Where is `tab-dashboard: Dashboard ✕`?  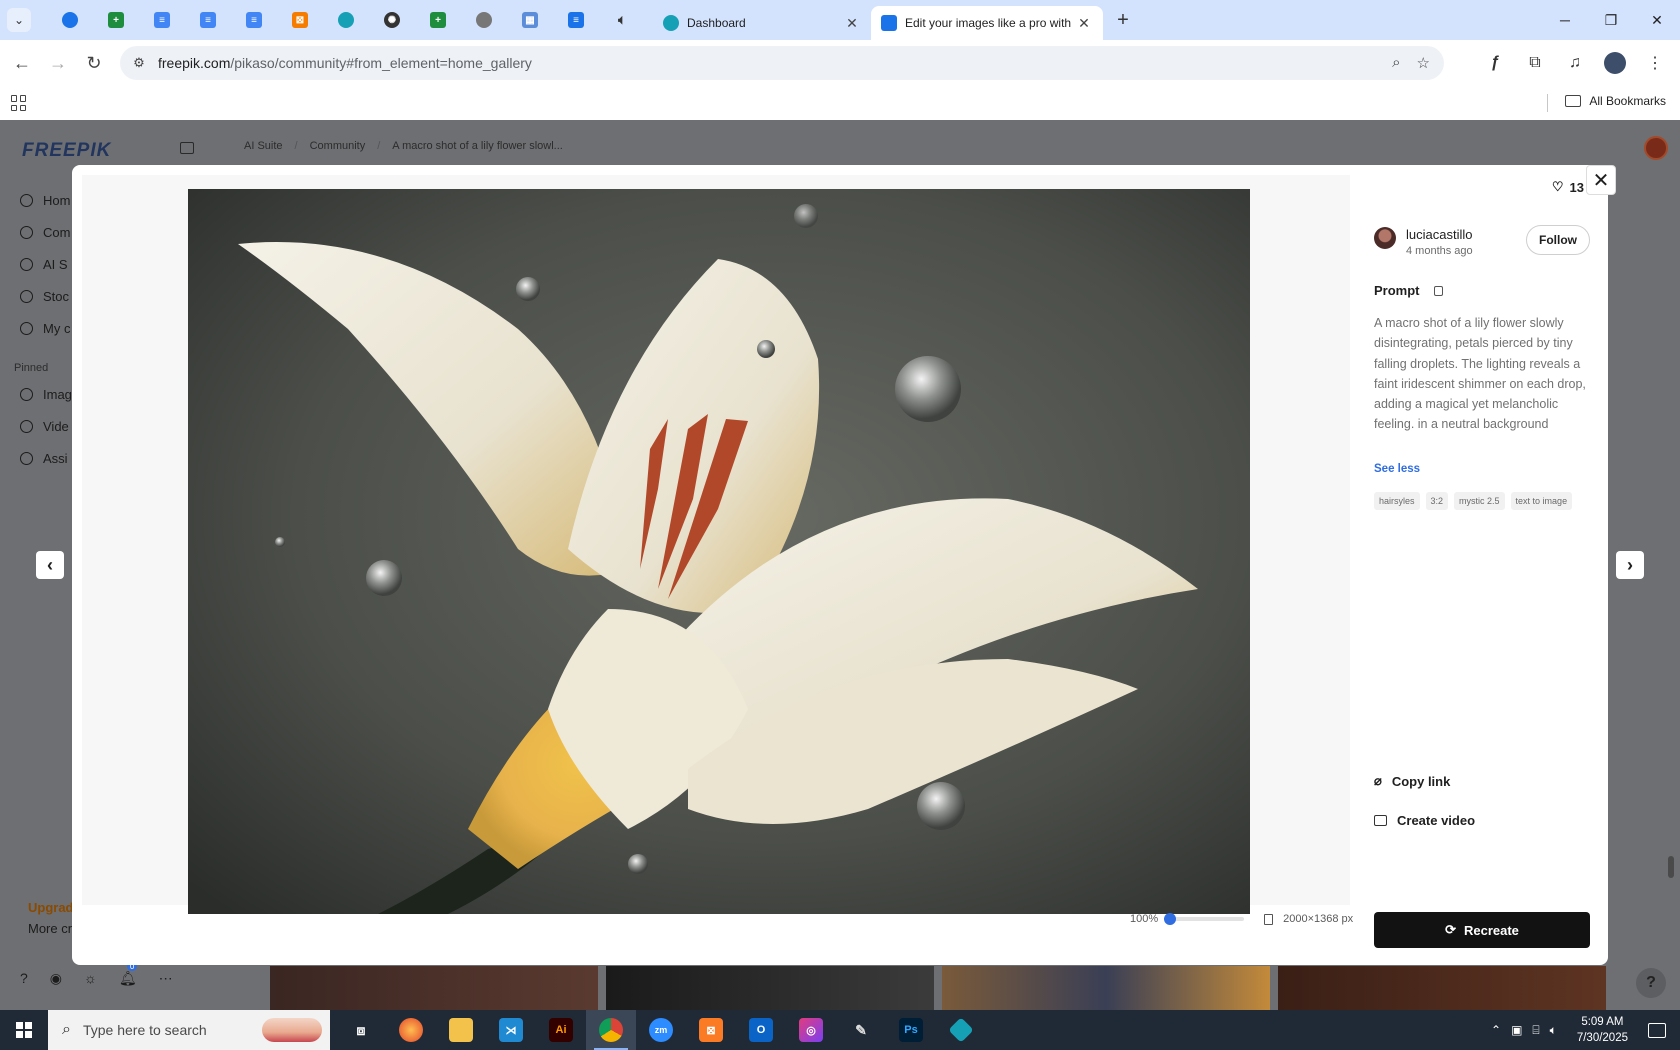
tab-dashboard: Dashboard ✕ is located at coordinates (762, 23).